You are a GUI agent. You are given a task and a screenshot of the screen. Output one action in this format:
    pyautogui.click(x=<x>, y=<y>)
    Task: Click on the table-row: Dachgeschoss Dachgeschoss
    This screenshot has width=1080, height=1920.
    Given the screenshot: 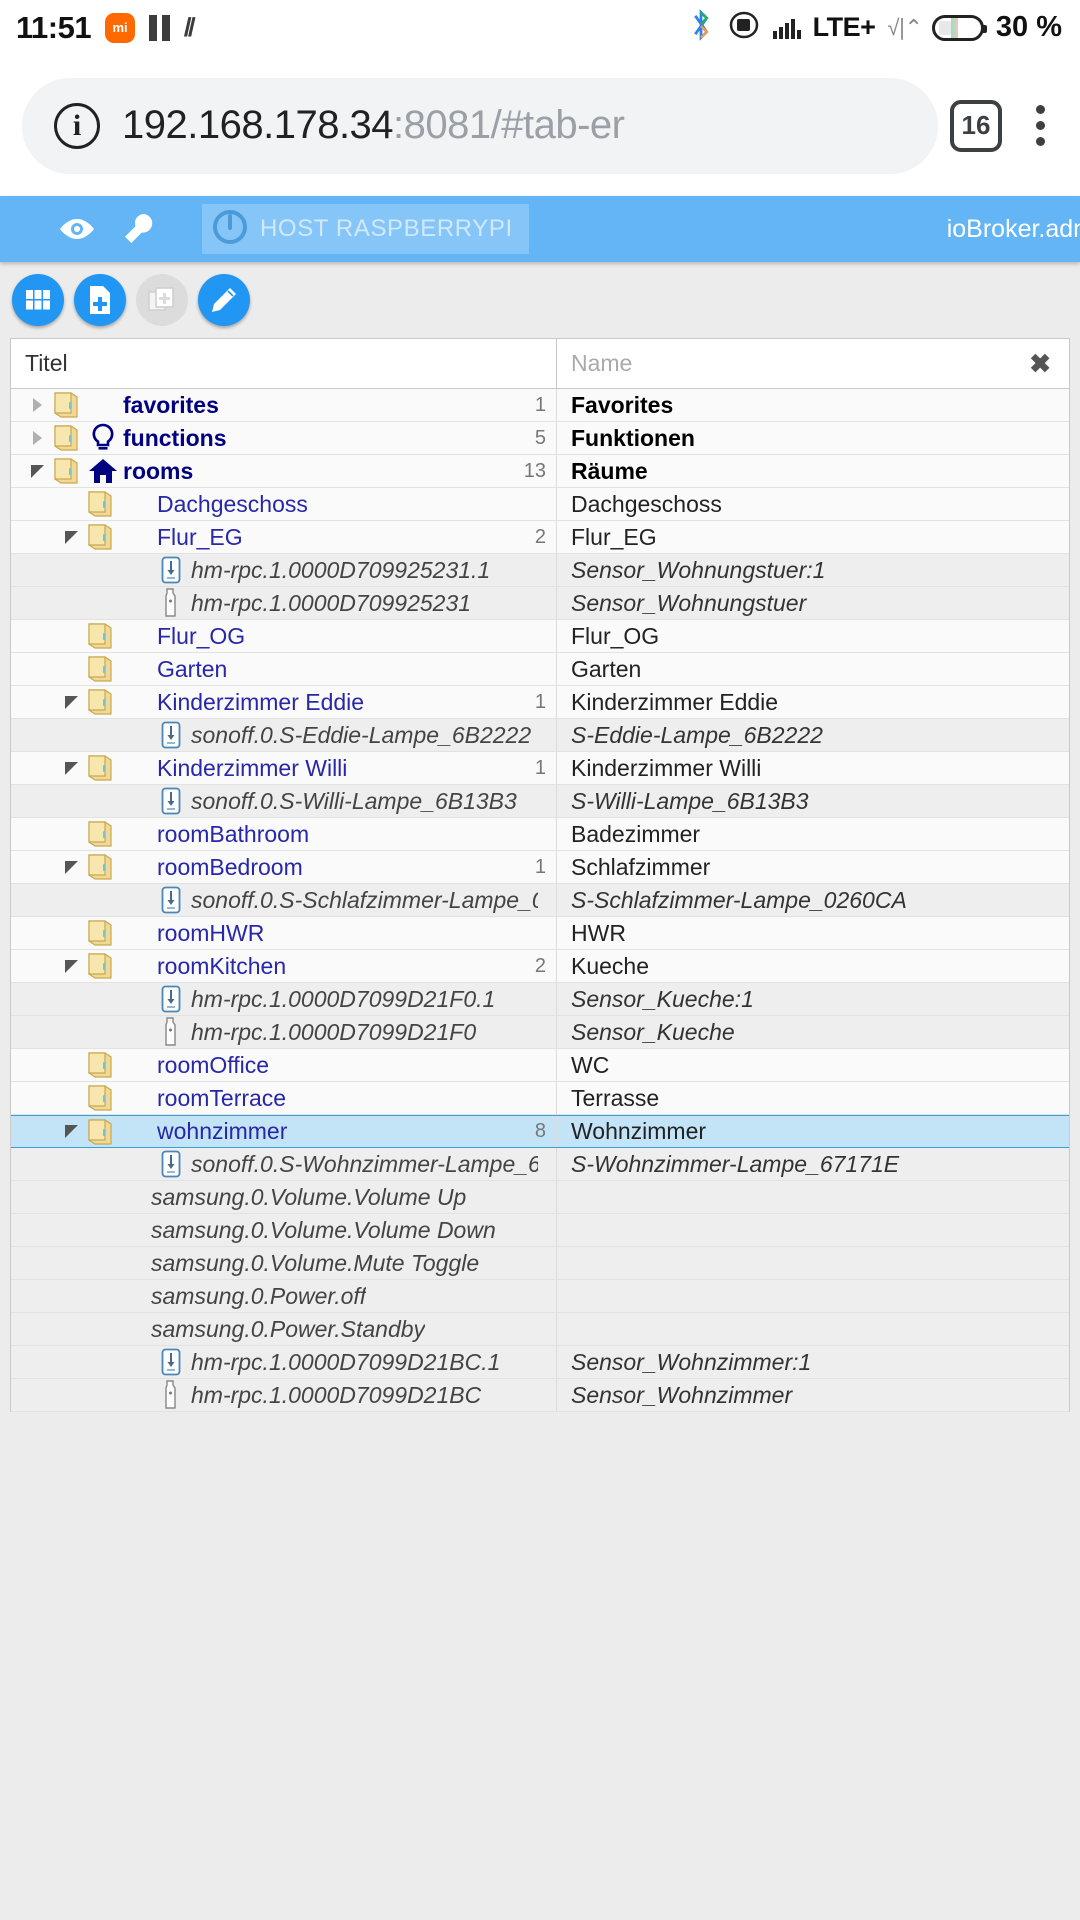 What is the action you would take?
    pyautogui.click(x=540, y=504)
    